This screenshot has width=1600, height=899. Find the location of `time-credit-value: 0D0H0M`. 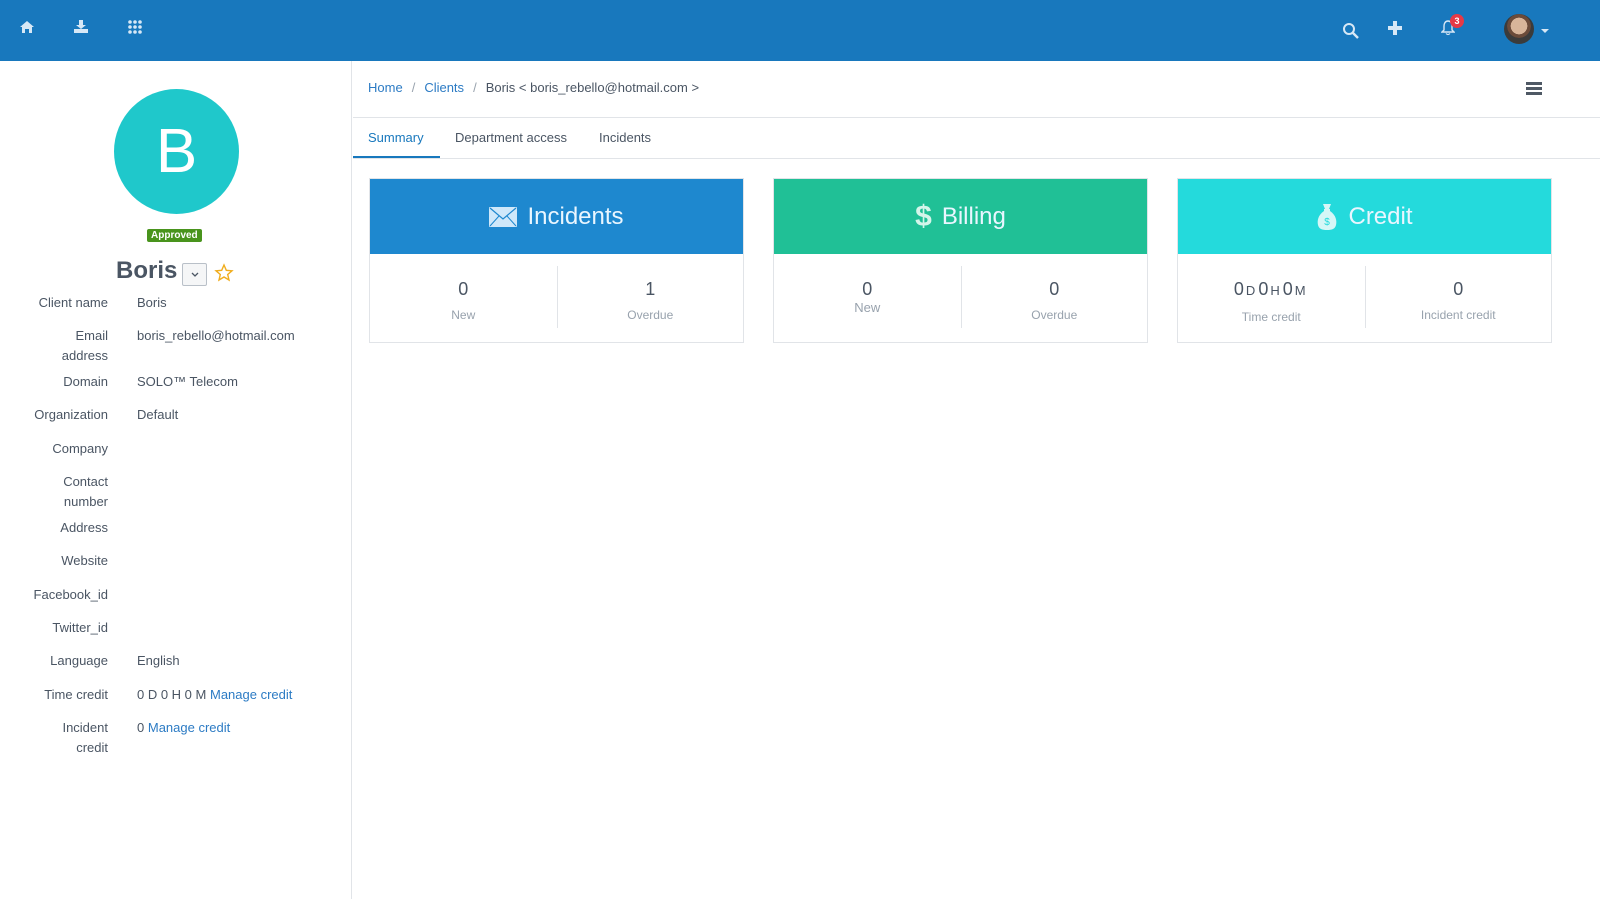

time-credit-value: 0D0H0M is located at coordinates (1271, 290).